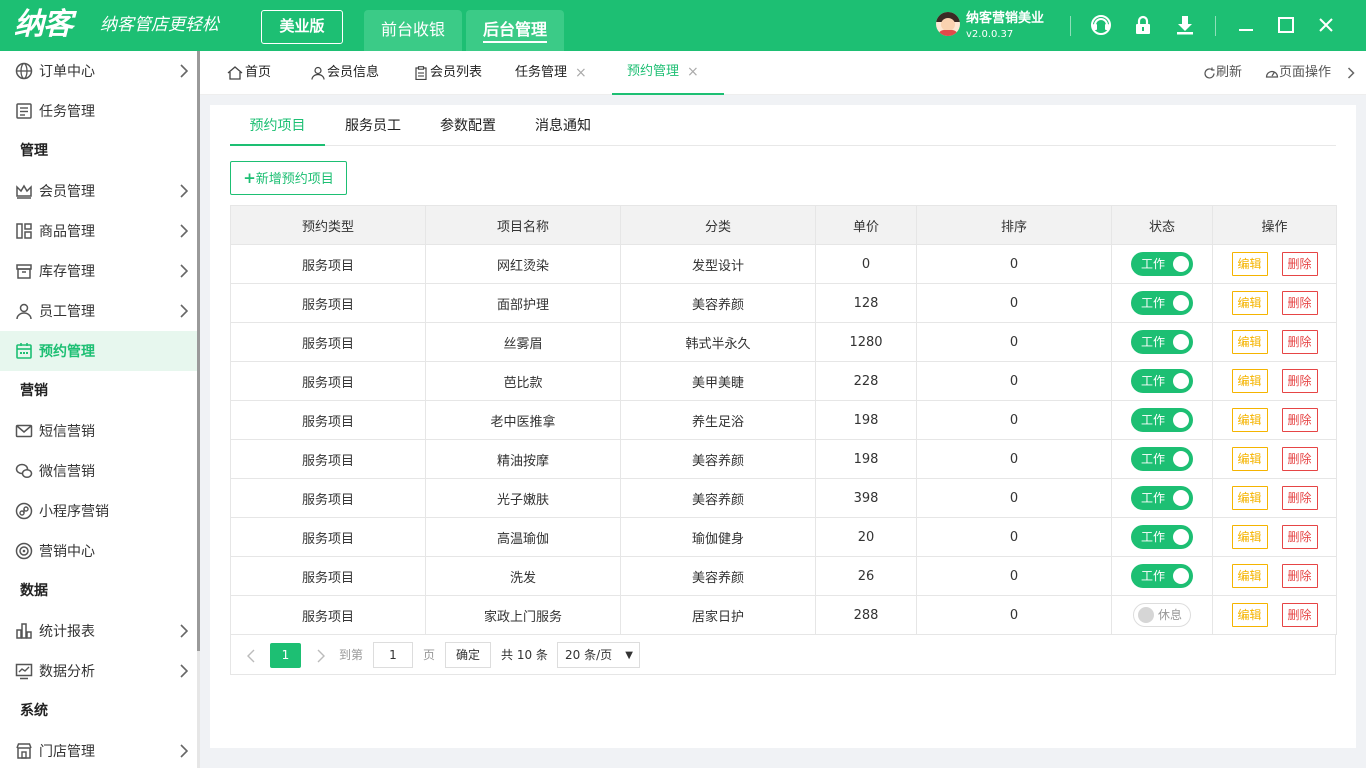 The width and height of the screenshot is (1366, 768). What do you see at coordinates (98, 631) in the screenshot?
I see `sidebar-item-reports: 统计报表` at bounding box center [98, 631].